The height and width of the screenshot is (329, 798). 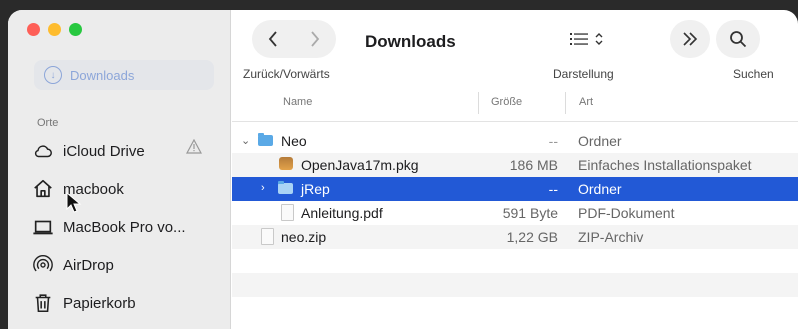 I want to click on home-icon, so click(x=43, y=188).